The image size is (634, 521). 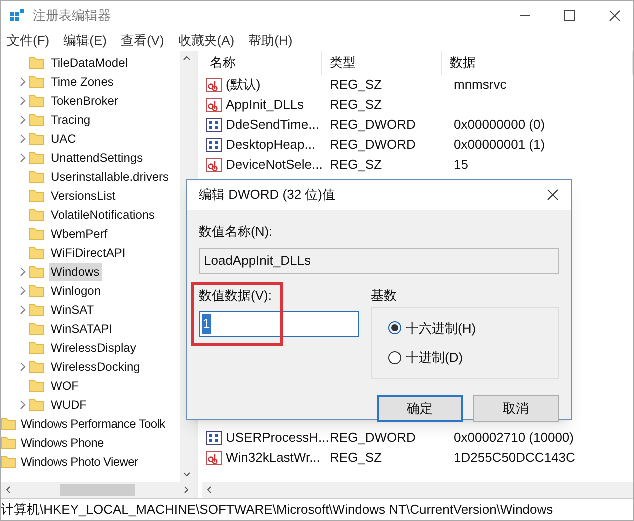 I want to click on dialog-title: 编辑 DWORD (32 位)值, so click(x=267, y=195).